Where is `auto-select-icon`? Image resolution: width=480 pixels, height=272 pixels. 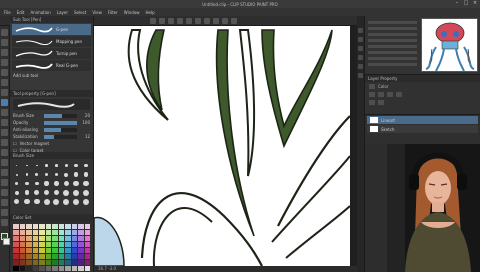
auto-select-icon is located at coordinates (4, 82).